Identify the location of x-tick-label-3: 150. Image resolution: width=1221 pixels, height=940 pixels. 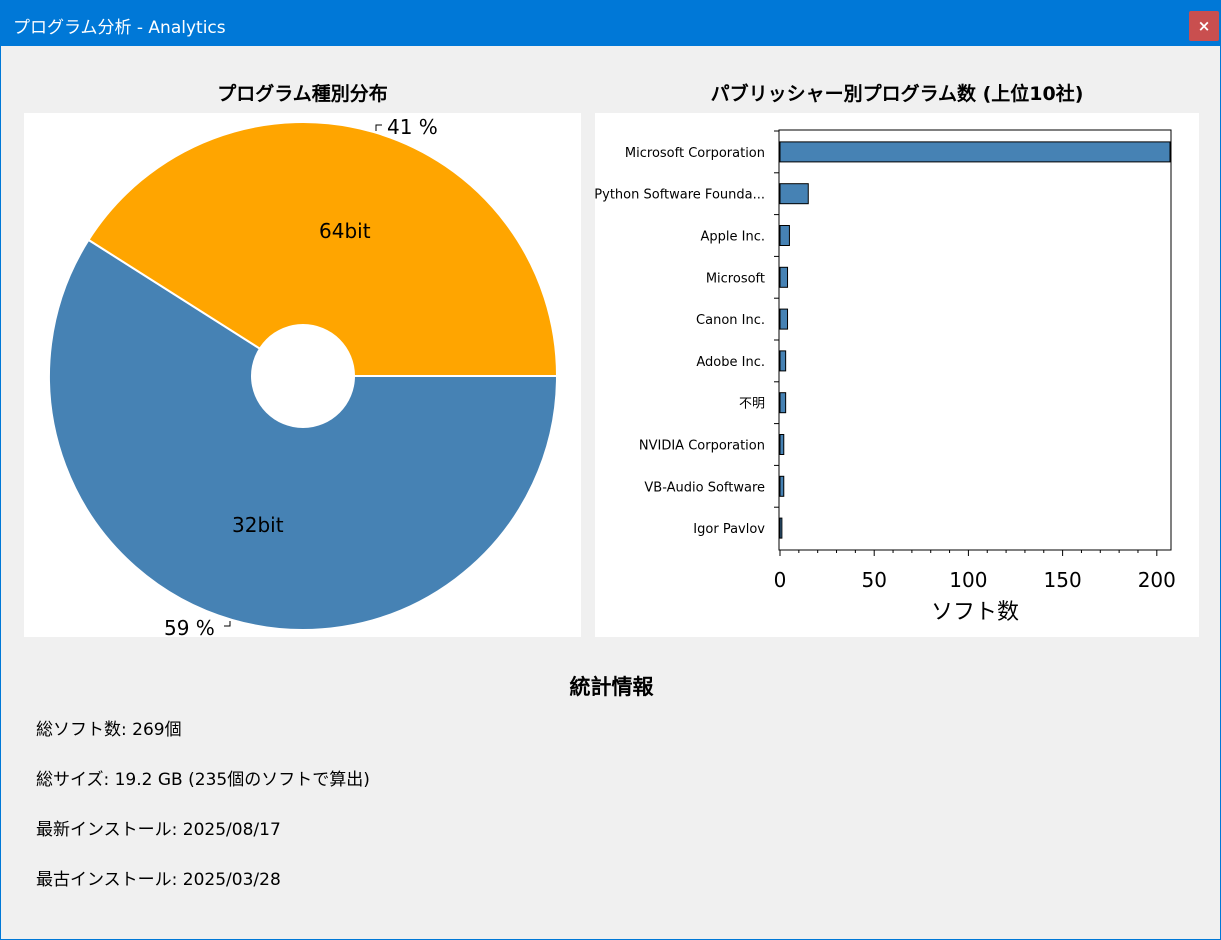
(1063, 580).